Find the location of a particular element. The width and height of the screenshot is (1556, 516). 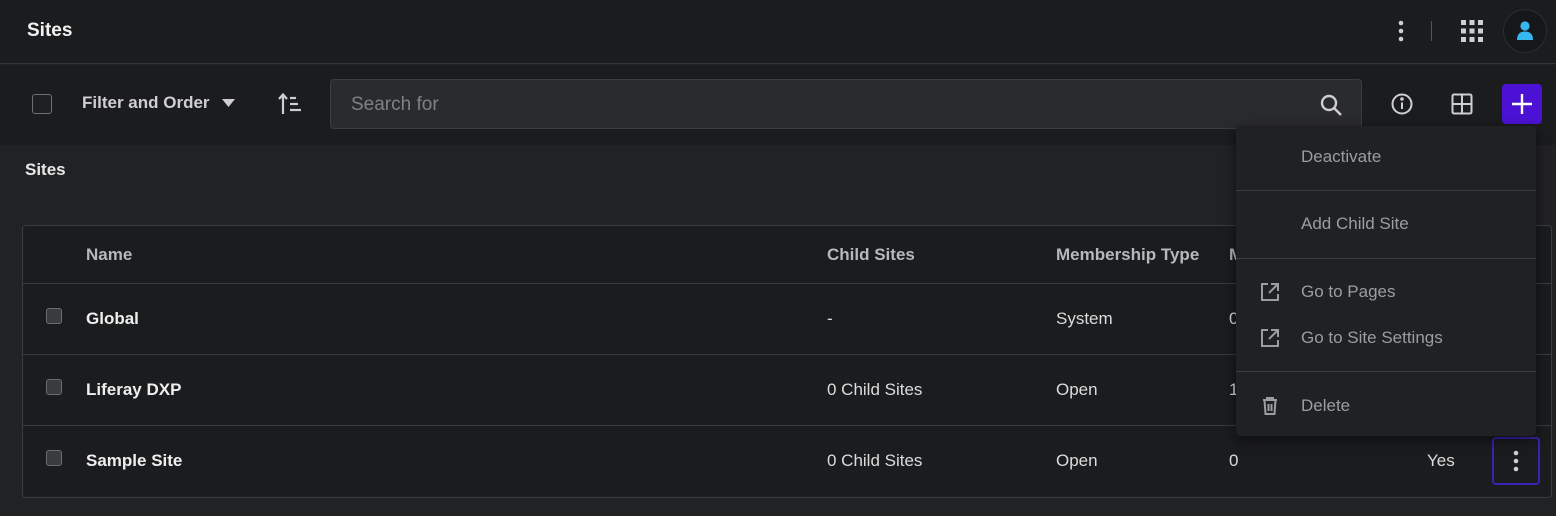

column-header-child-sites: Child Sites is located at coordinates (871, 255).